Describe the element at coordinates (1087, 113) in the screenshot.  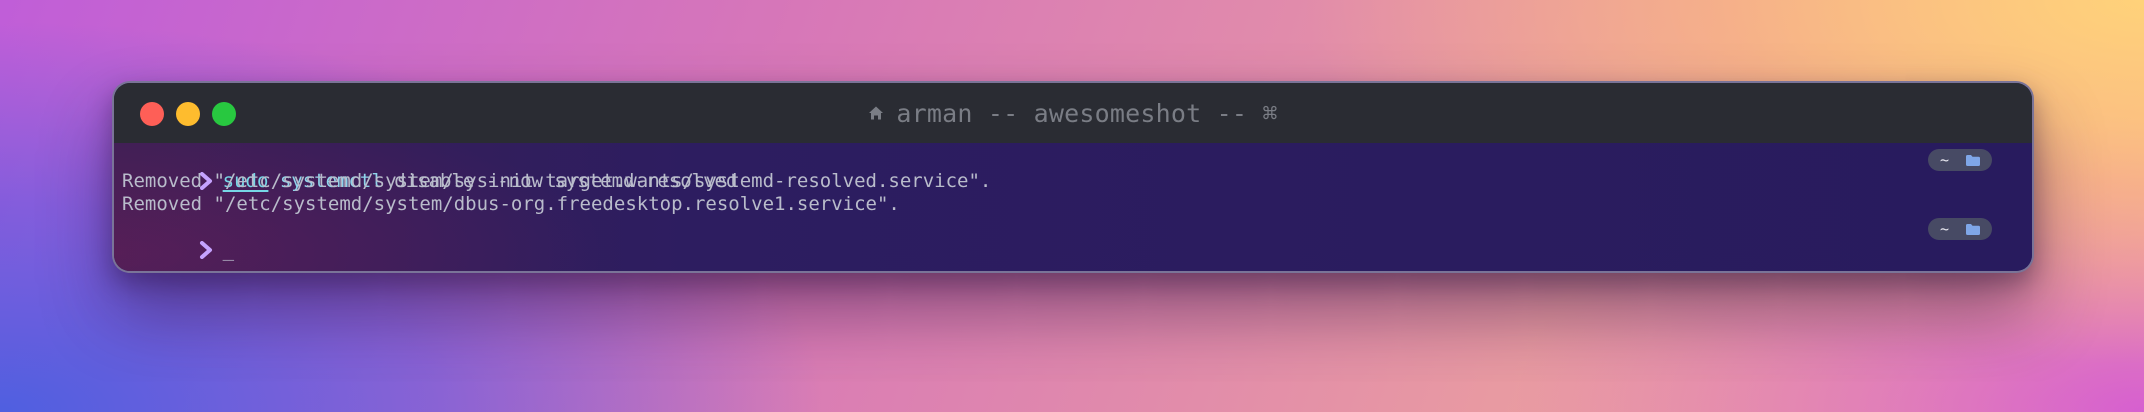
I see `window-title-text: arman -- awesomeshot -- ⌘` at that location.